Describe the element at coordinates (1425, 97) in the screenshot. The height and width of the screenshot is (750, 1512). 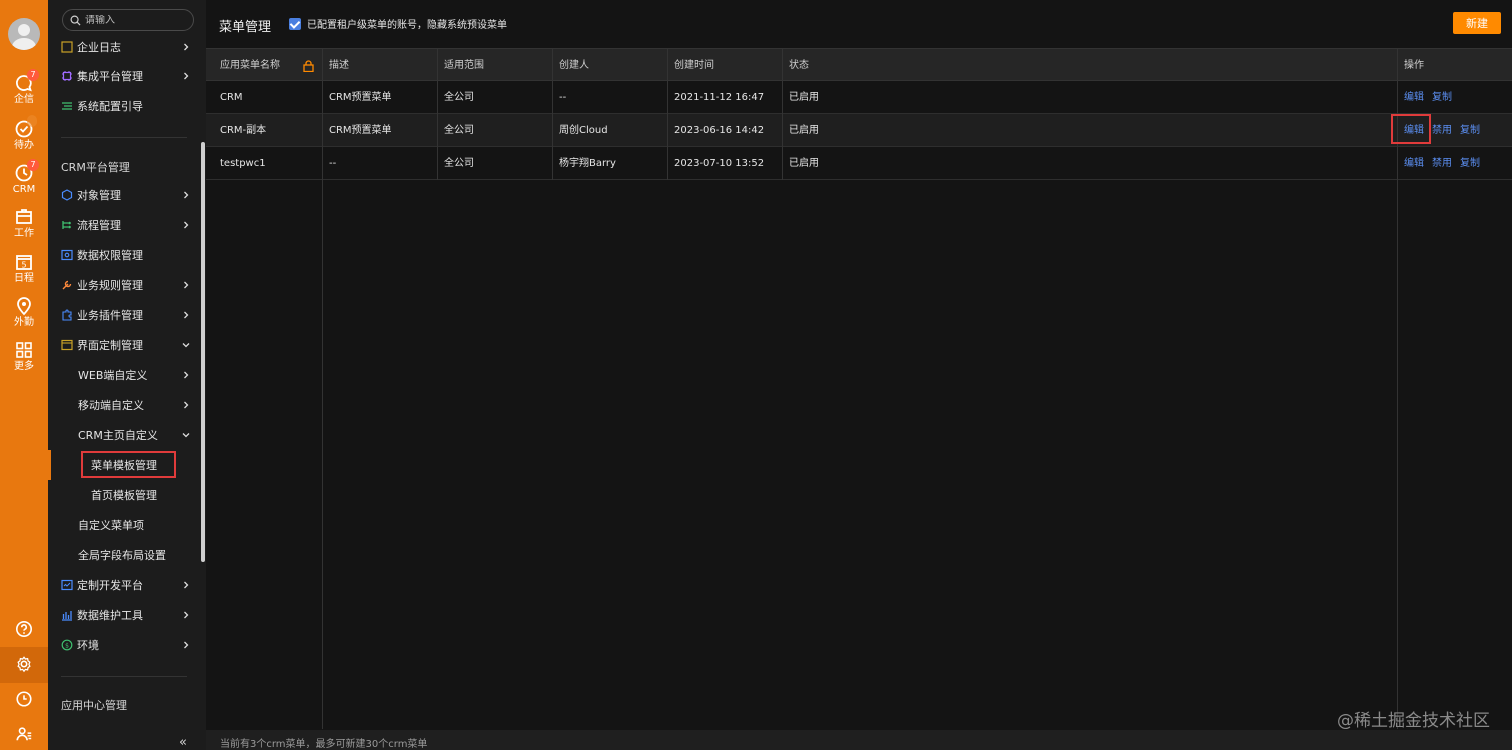
I see `cell-ops: 编辑 复制` at that location.